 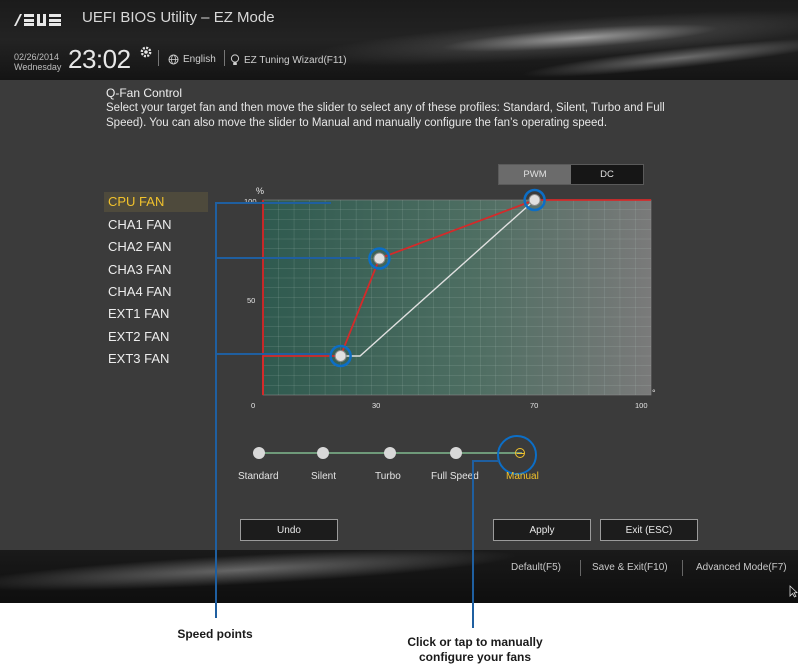 What do you see at coordinates (390, 453) in the screenshot?
I see `profile-stop-turbo` at bounding box center [390, 453].